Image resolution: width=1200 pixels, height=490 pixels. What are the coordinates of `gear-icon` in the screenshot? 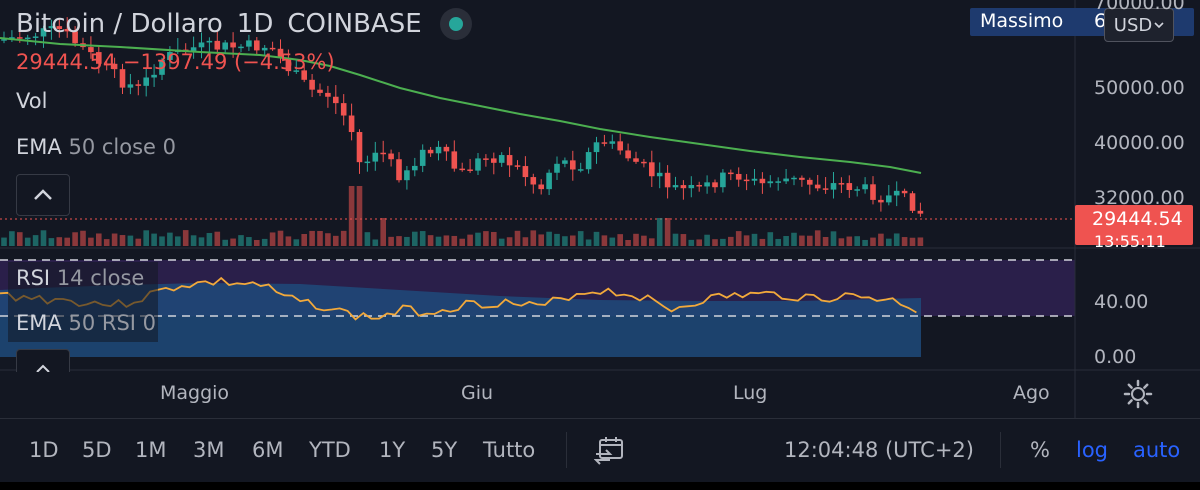 It's located at (1138, 394).